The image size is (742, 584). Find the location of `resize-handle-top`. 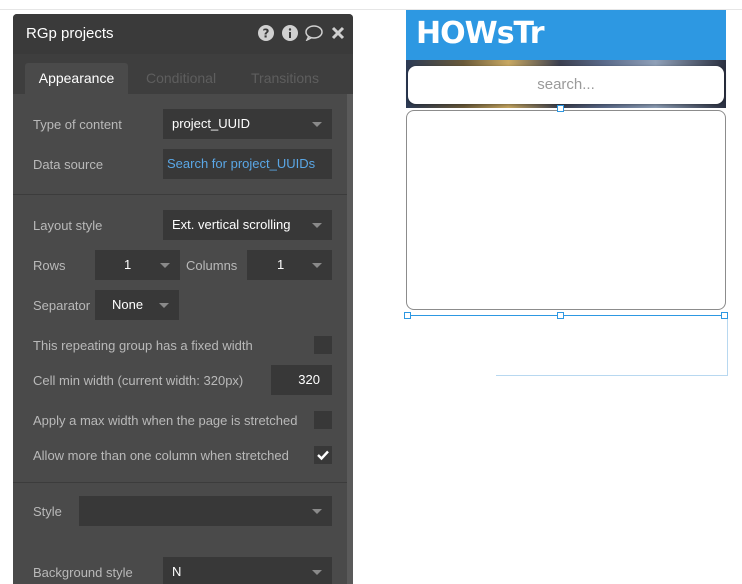

resize-handle-top is located at coordinates (560, 108).